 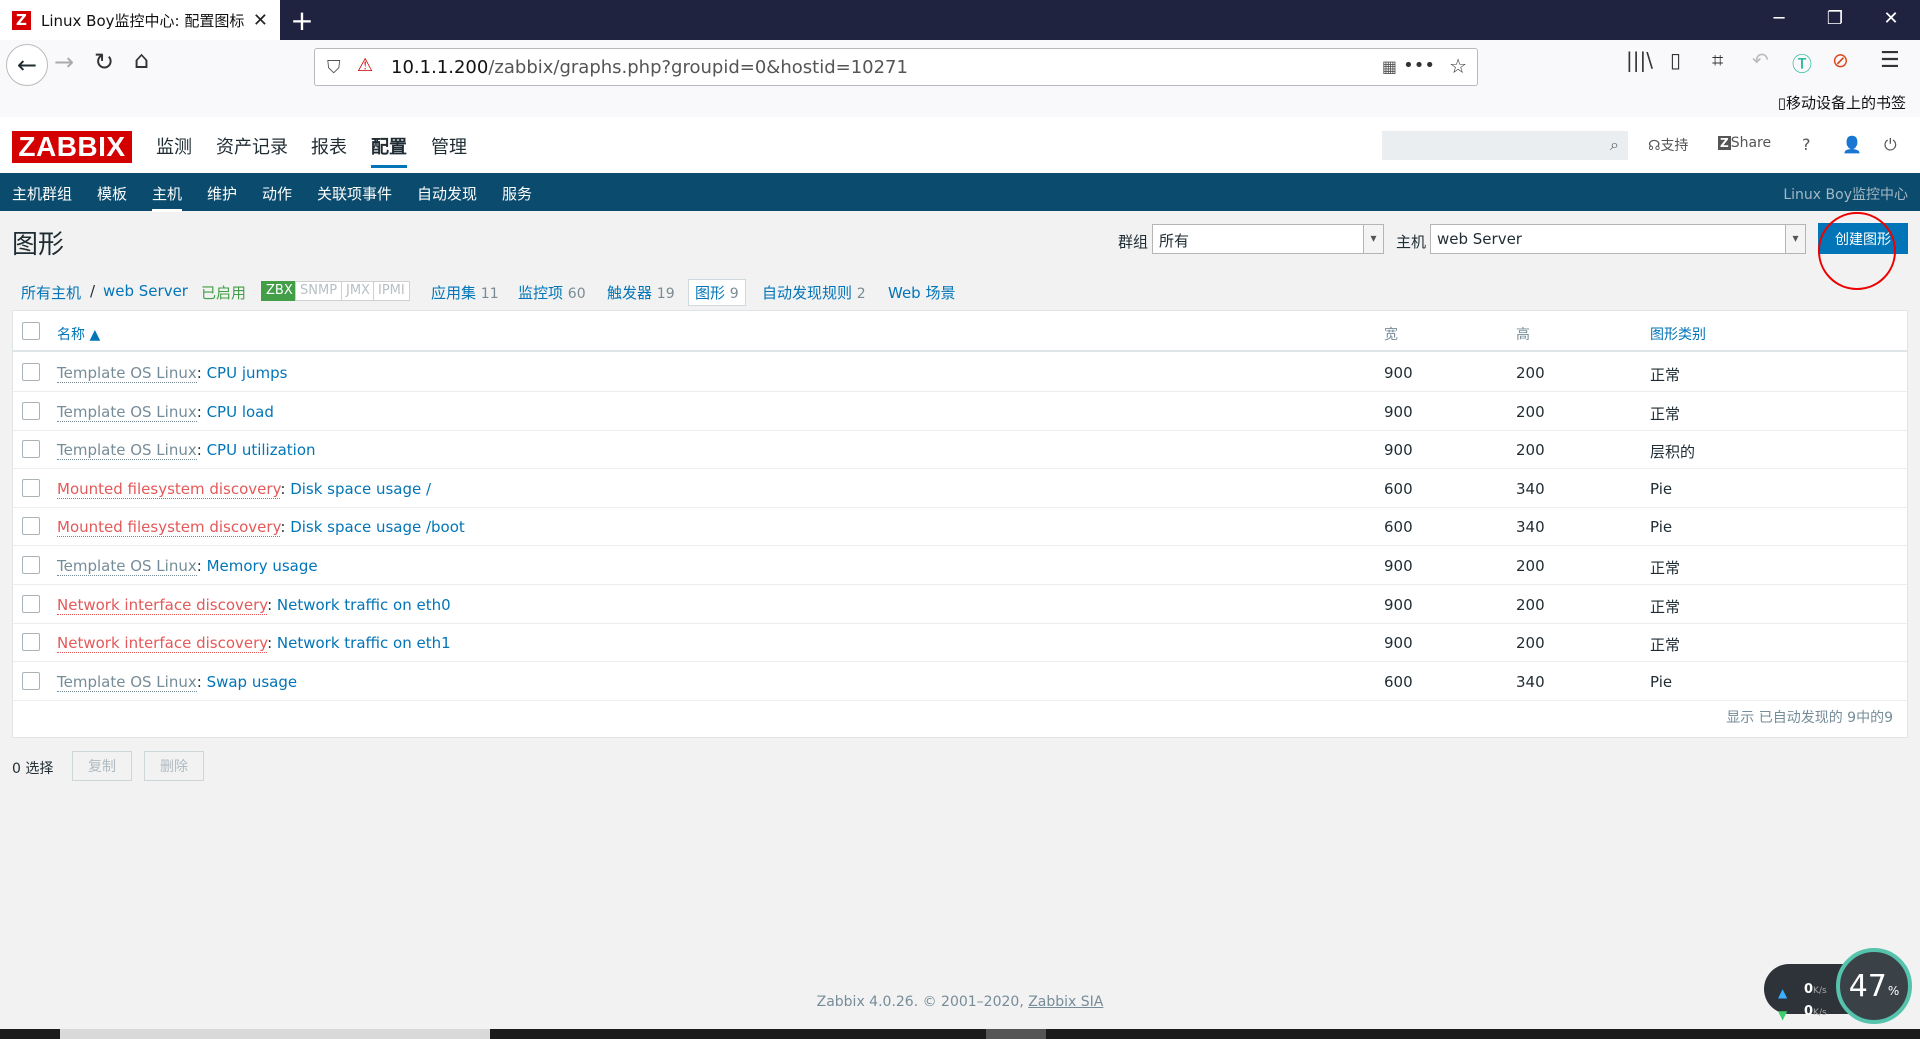 What do you see at coordinates (1802, 62) in the screenshot?
I see `translate-icon: Ⓣ` at bounding box center [1802, 62].